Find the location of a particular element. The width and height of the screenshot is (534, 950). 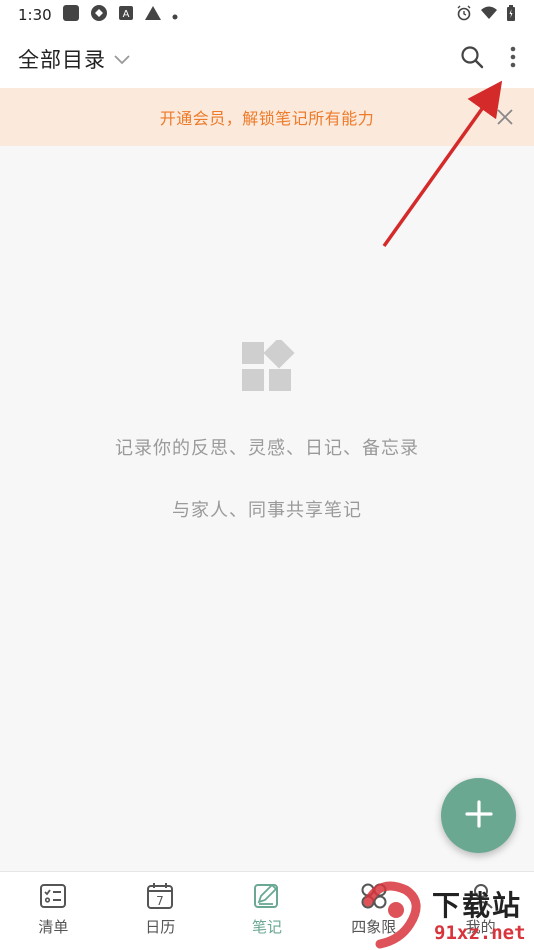

banner-text: 开通会员，解锁笔记所有能力 is located at coordinates (267, 118).